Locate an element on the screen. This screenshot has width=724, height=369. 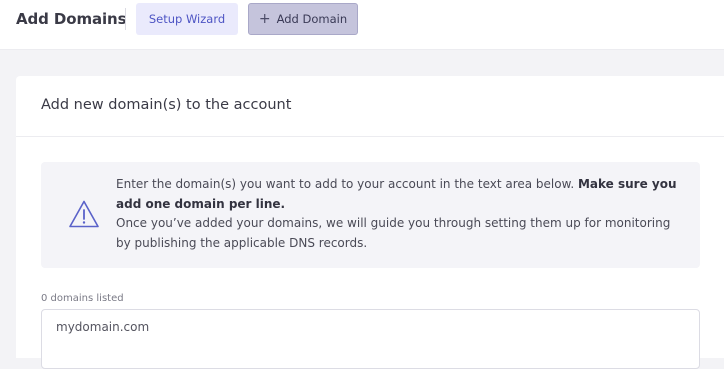
page-title: Add Domains is located at coordinates (71, 19).